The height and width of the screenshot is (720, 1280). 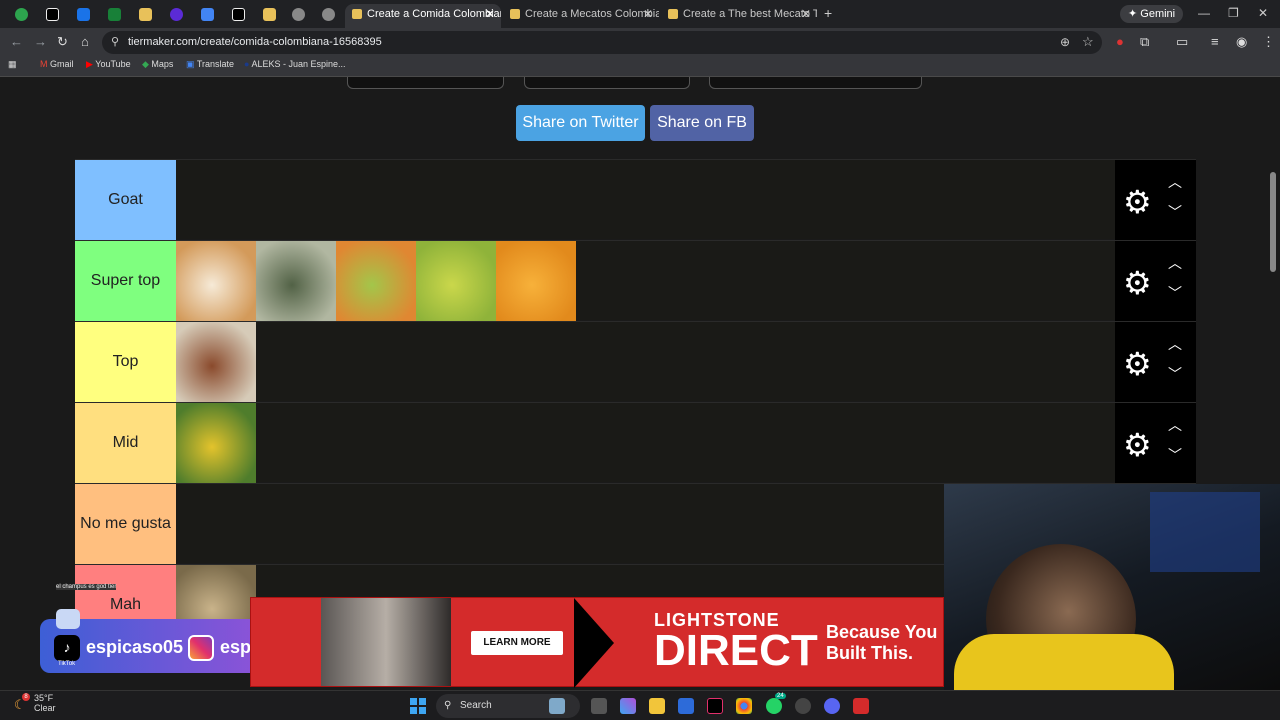 What do you see at coordinates (62, 42) in the screenshot?
I see `reload-icon: ↻` at bounding box center [62, 42].